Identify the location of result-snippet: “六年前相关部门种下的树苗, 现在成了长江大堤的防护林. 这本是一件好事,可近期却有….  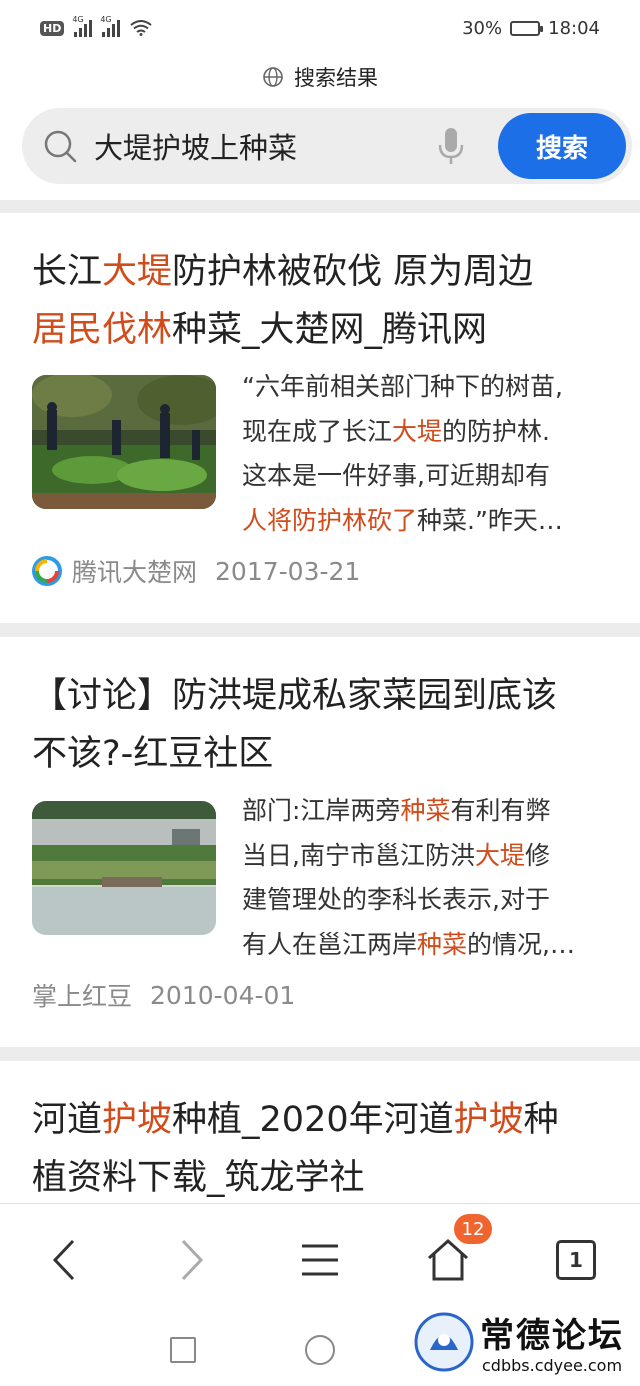
(426, 454).